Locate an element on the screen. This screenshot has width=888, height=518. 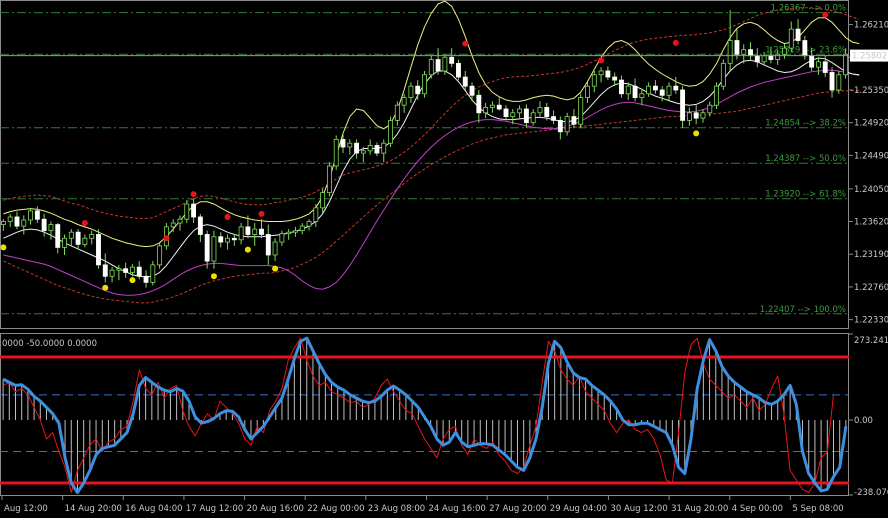
time-tick-label: 16 Aug 04:00 is located at coordinates (153, 509).